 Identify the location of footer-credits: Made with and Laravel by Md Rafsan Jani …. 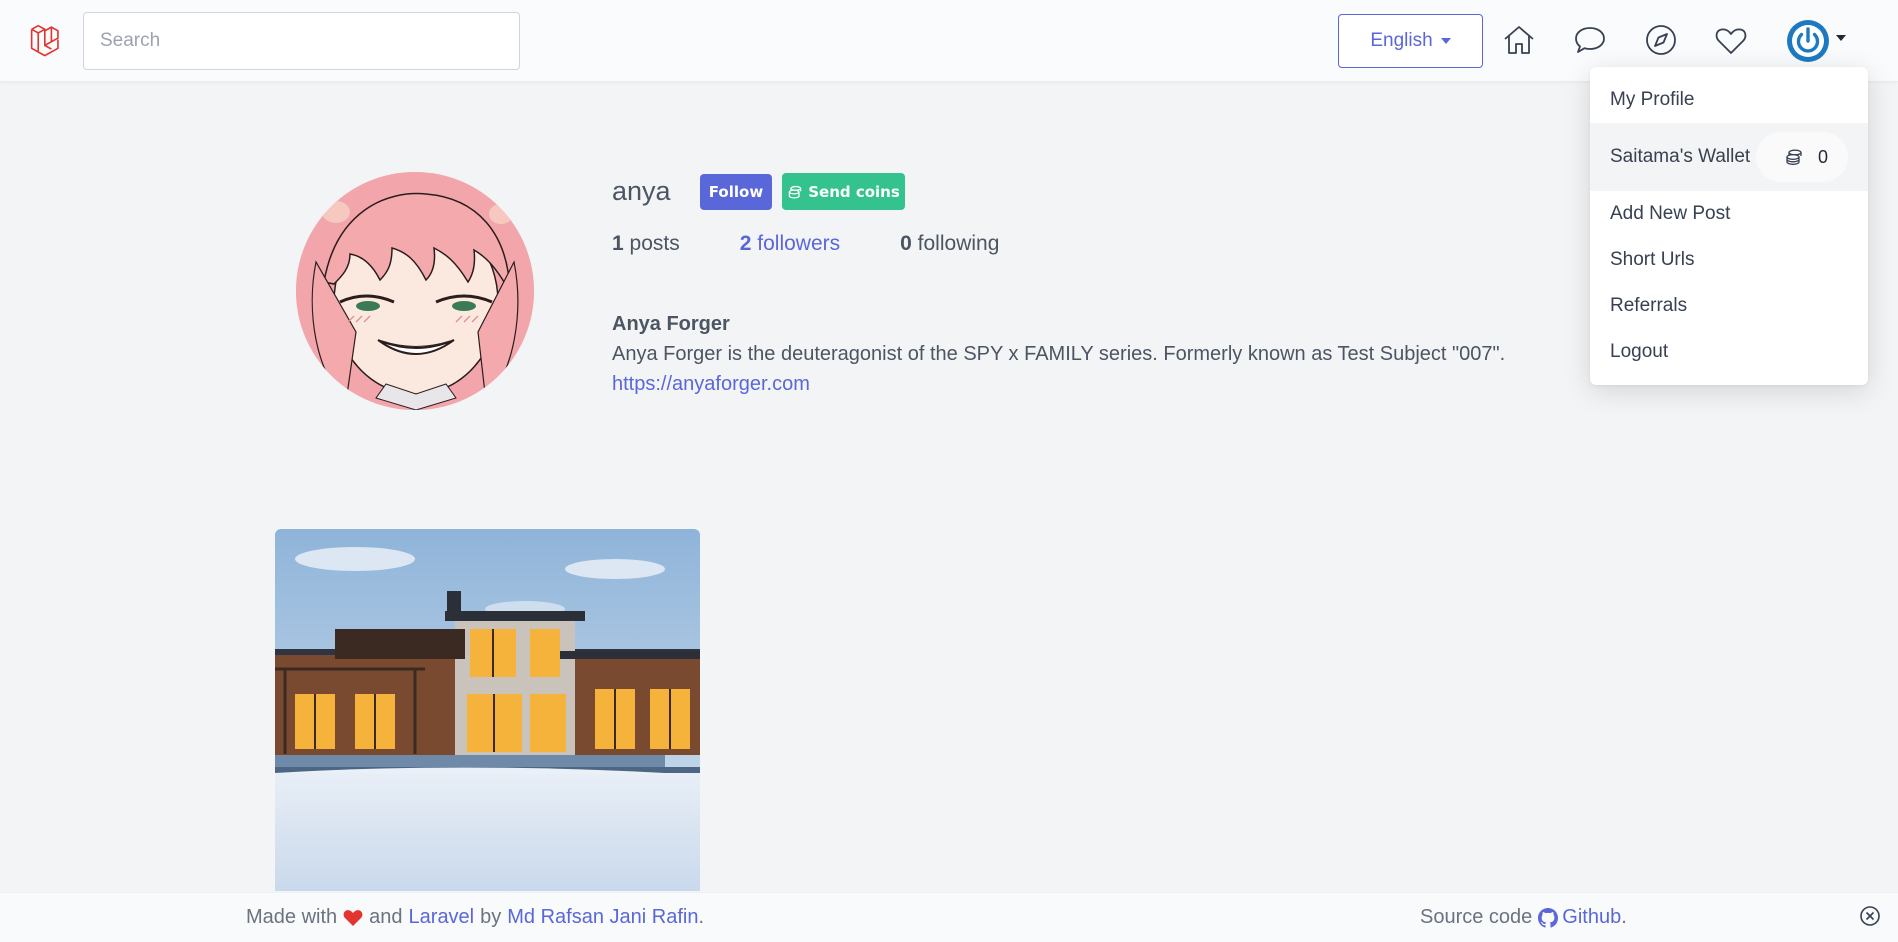
(475, 917).